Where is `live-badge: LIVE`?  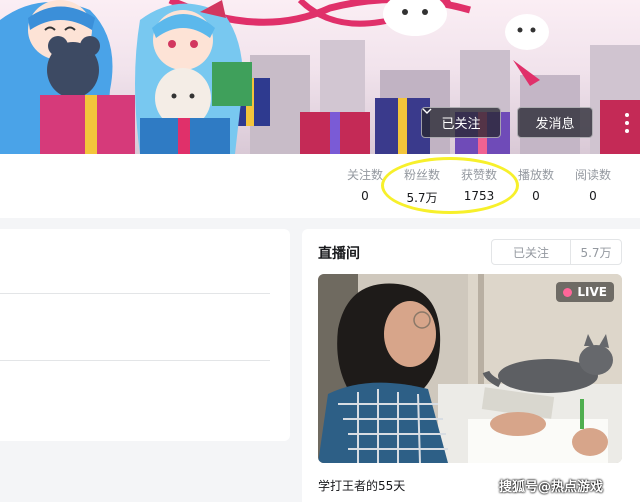
live-badge: LIVE is located at coordinates (585, 292).